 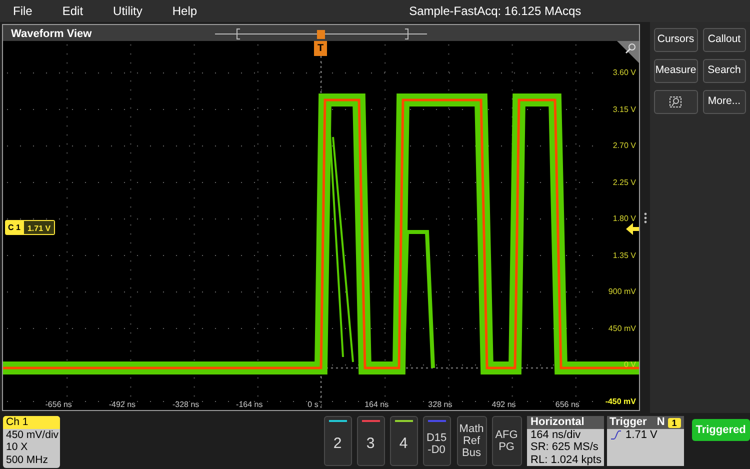 I want to click on zoom-button, so click(x=676, y=102).